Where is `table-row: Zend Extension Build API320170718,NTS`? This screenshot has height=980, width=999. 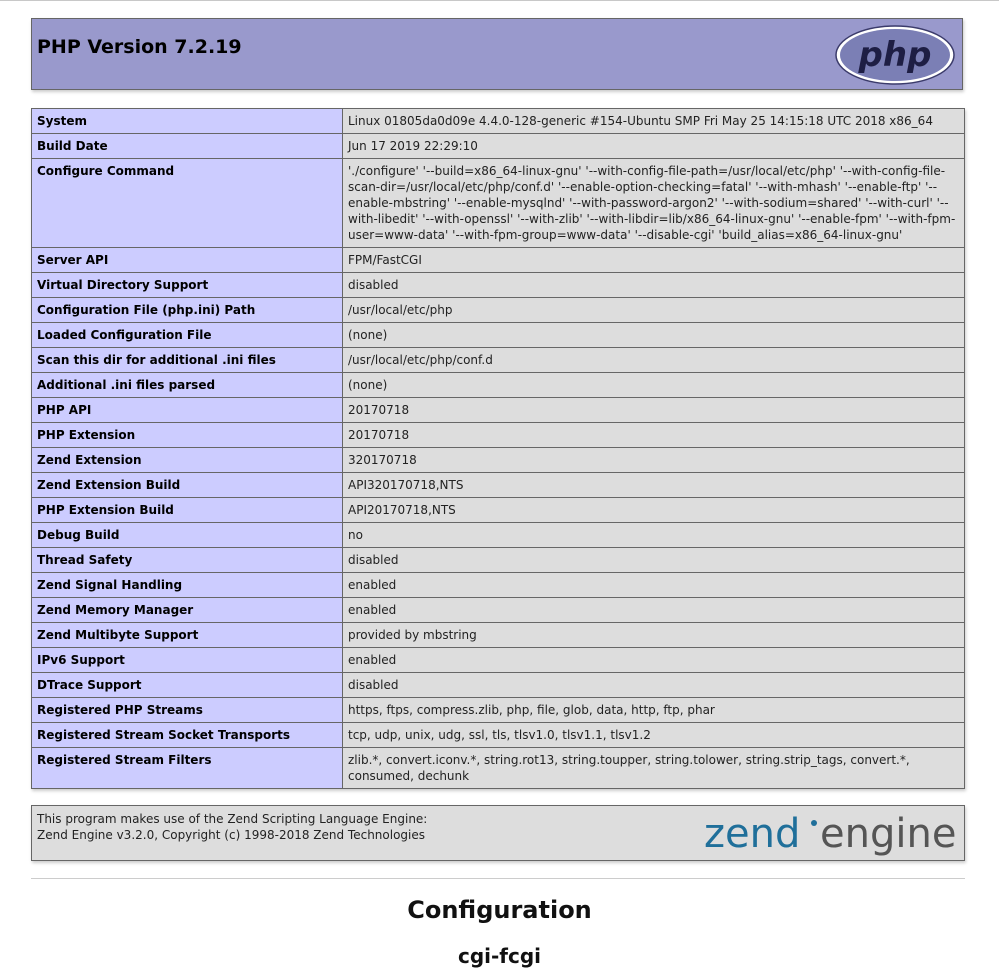 table-row: Zend Extension Build API320170718,NTS is located at coordinates (498, 485).